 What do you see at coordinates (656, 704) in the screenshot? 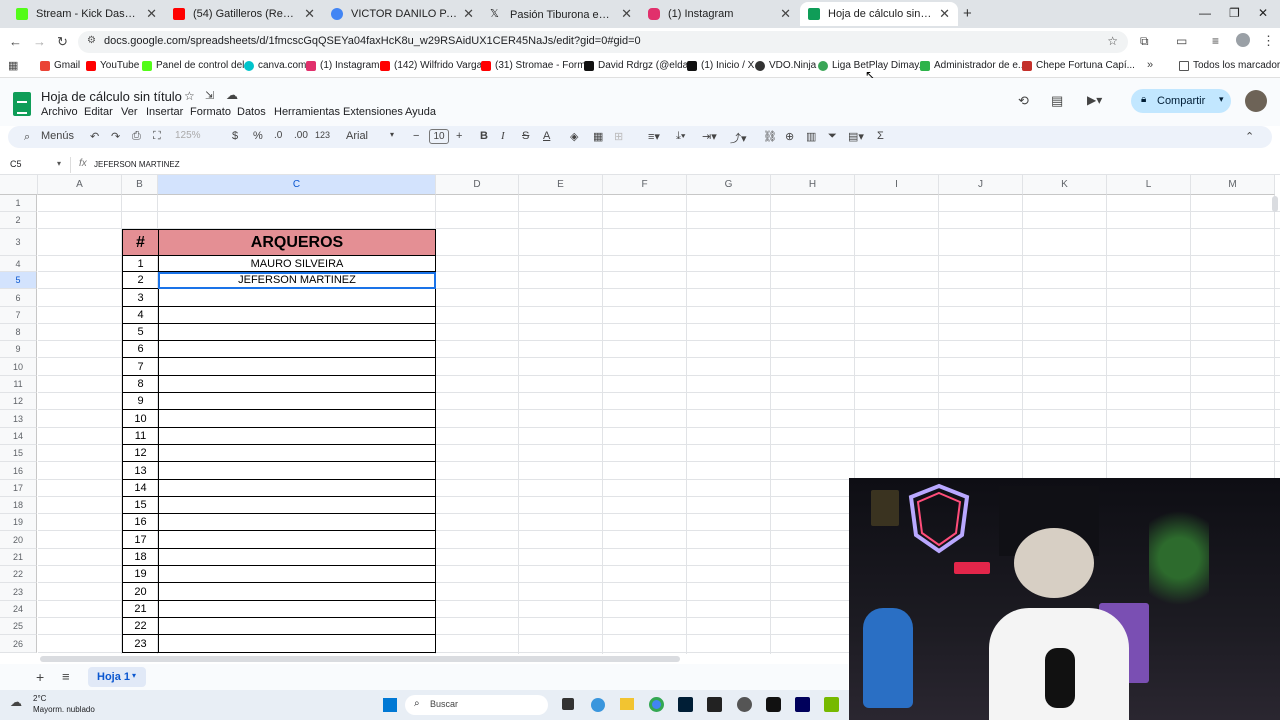
I see `chrome-icon` at bounding box center [656, 704].